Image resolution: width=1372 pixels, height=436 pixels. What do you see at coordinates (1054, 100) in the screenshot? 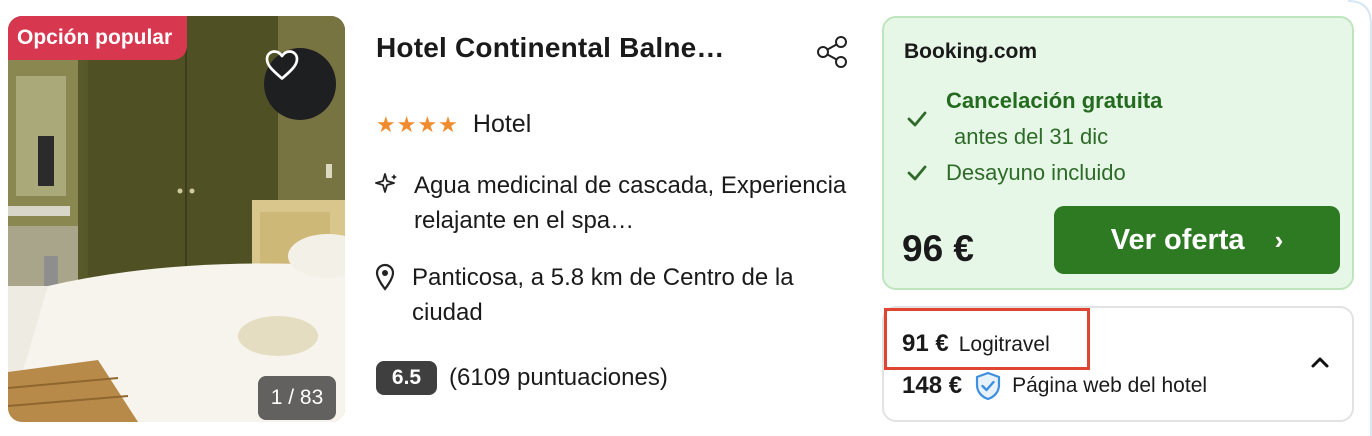
I see `free-cancellation: Cancelación gratuita` at bounding box center [1054, 100].